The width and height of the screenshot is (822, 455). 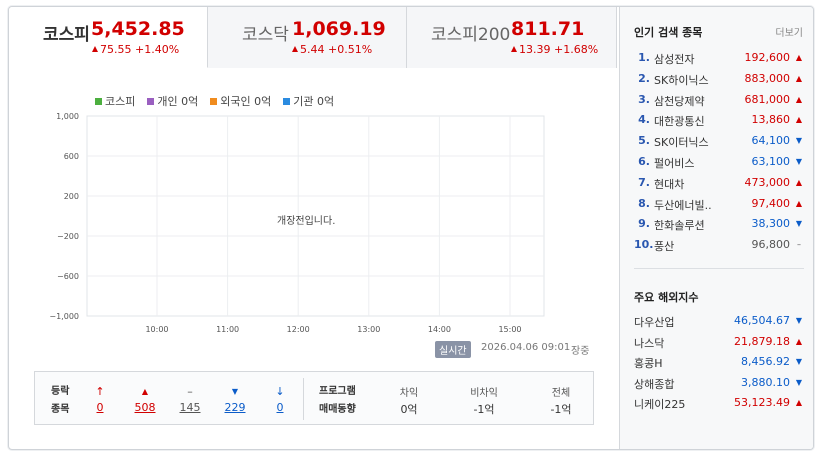 What do you see at coordinates (68, 276) in the screenshot?
I see `y-tick-label: −600` at bounding box center [68, 276].